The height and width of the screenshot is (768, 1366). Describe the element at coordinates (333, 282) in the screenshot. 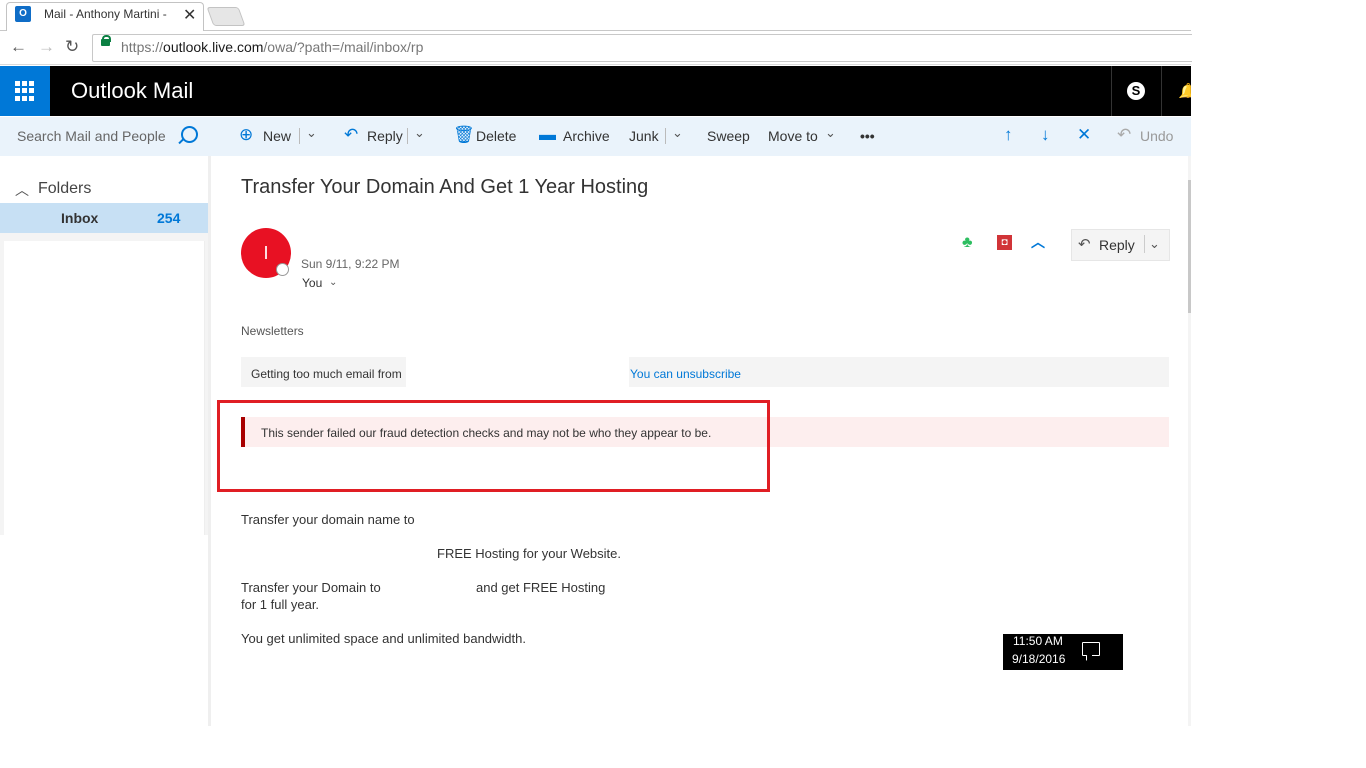

I see `double-chevron-down-icon: ⌄` at that location.